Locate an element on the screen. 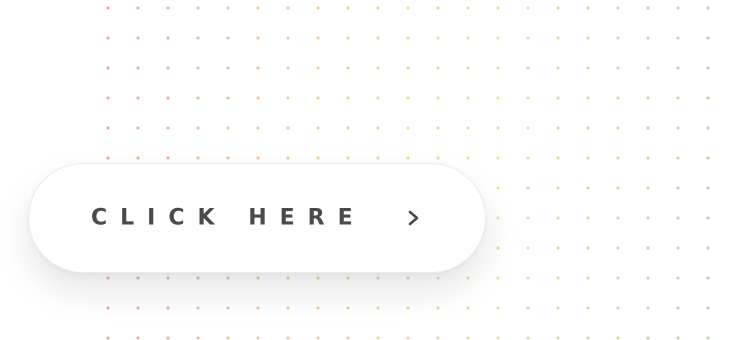 The height and width of the screenshot is (340, 733). click-here-label: CLICK HERE is located at coordinates (228, 218).